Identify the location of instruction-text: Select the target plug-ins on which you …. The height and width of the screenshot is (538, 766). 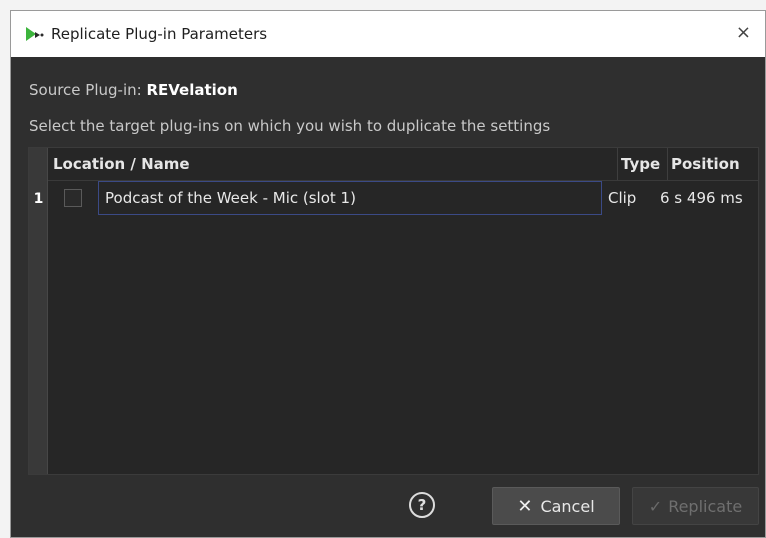
(290, 126).